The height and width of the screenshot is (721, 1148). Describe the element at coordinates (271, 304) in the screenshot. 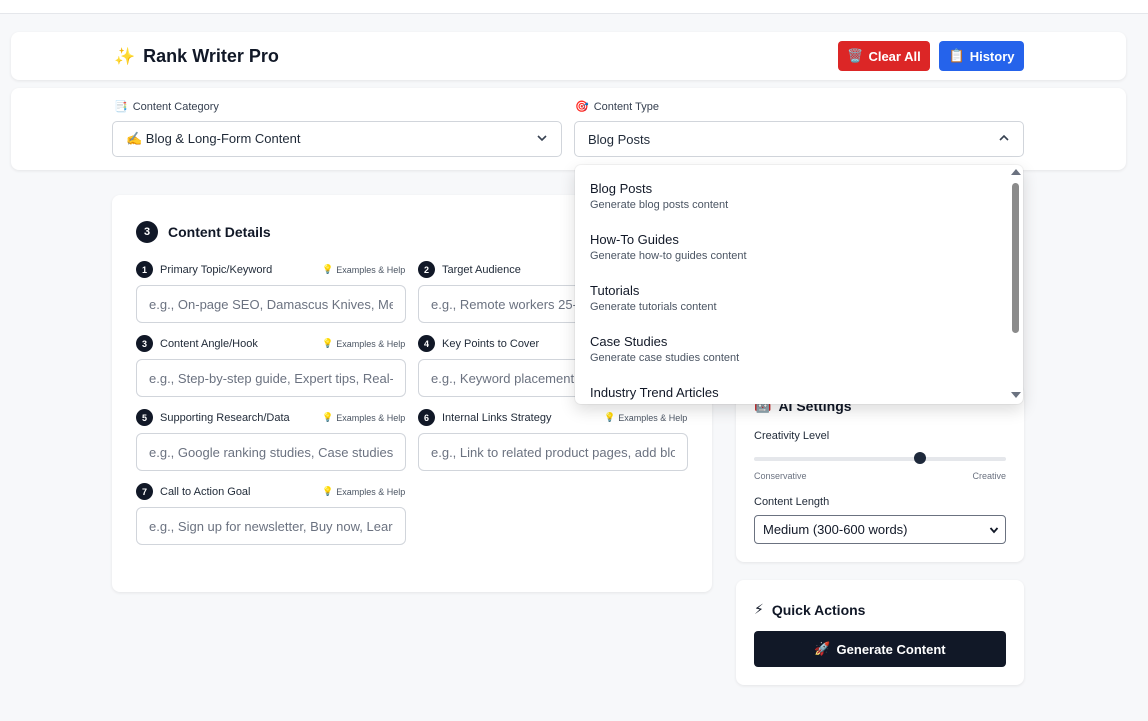

I see `primary-topic-input` at that location.